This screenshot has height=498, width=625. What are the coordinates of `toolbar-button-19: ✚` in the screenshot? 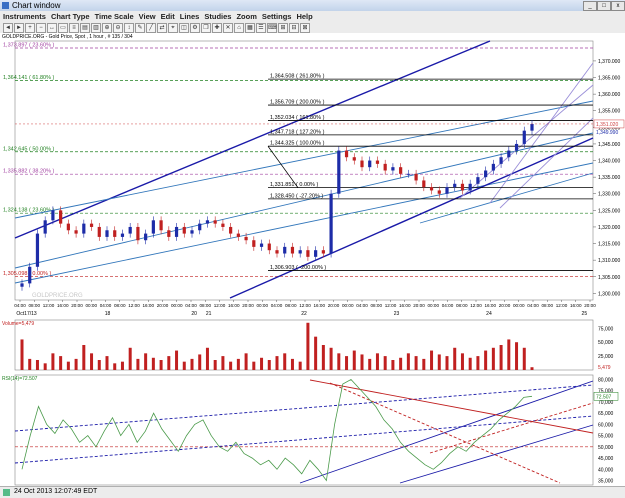 It's located at (217, 28).